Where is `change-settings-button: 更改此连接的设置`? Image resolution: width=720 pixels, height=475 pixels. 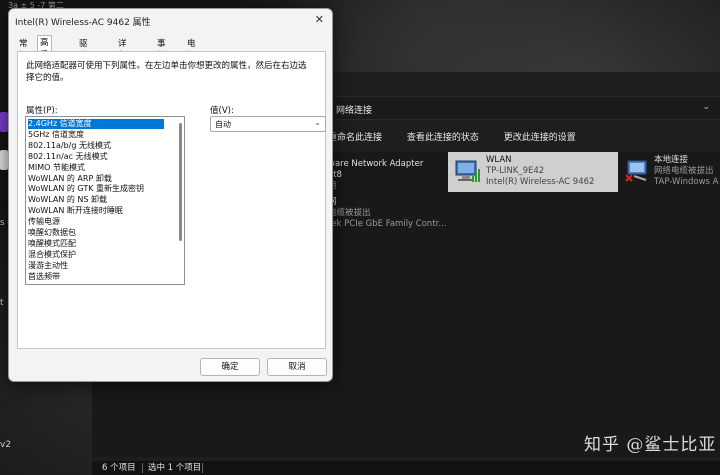
change-settings-button: 更改此连接的设置 is located at coordinates (540, 138).